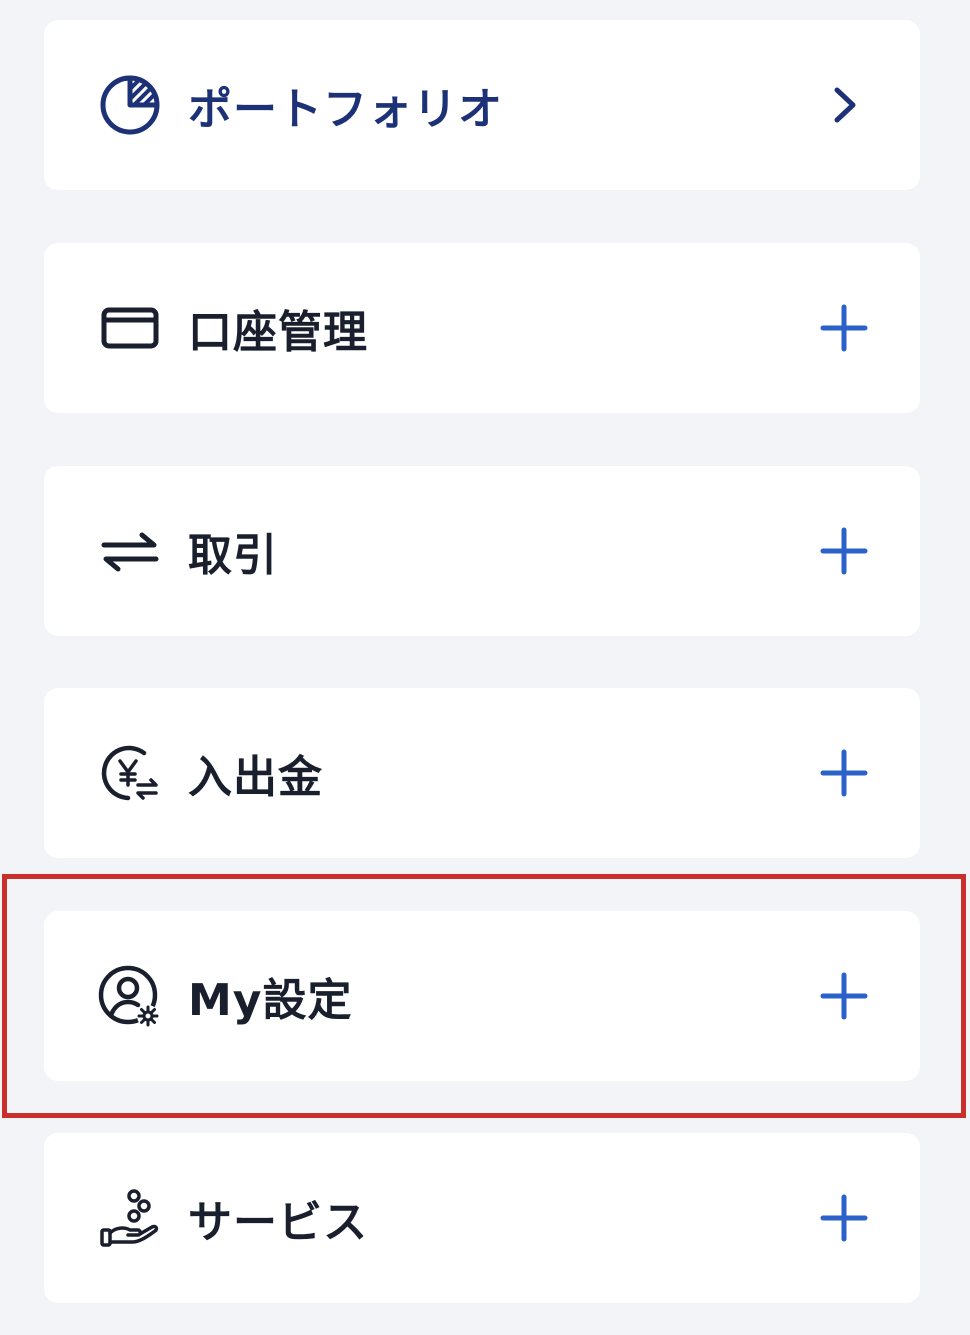 This screenshot has width=970, height=1335. What do you see at coordinates (130, 773) in the screenshot?
I see `yen-exchange-icon` at bounding box center [130, 773].